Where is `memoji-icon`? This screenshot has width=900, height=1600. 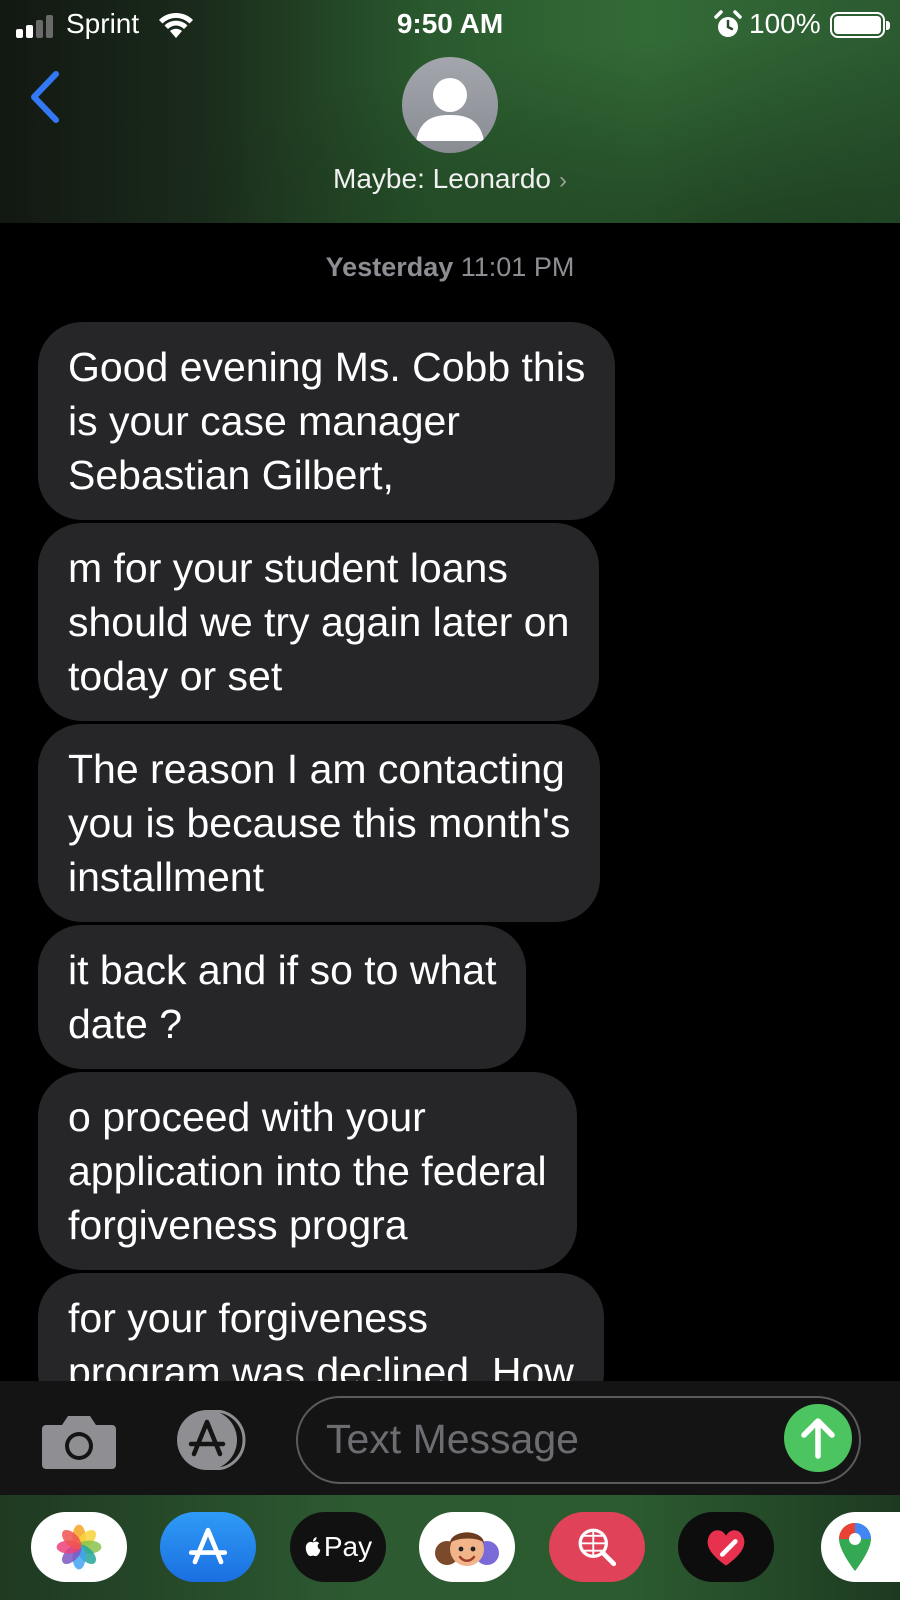
memoji-icon is located at coordinates (467, 1549).